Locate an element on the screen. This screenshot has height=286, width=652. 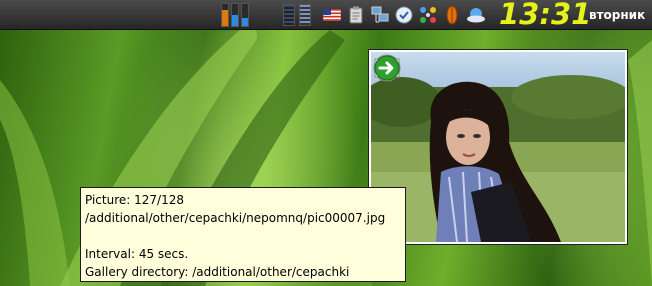
workspace-pager is located at coordinates (299, 15).